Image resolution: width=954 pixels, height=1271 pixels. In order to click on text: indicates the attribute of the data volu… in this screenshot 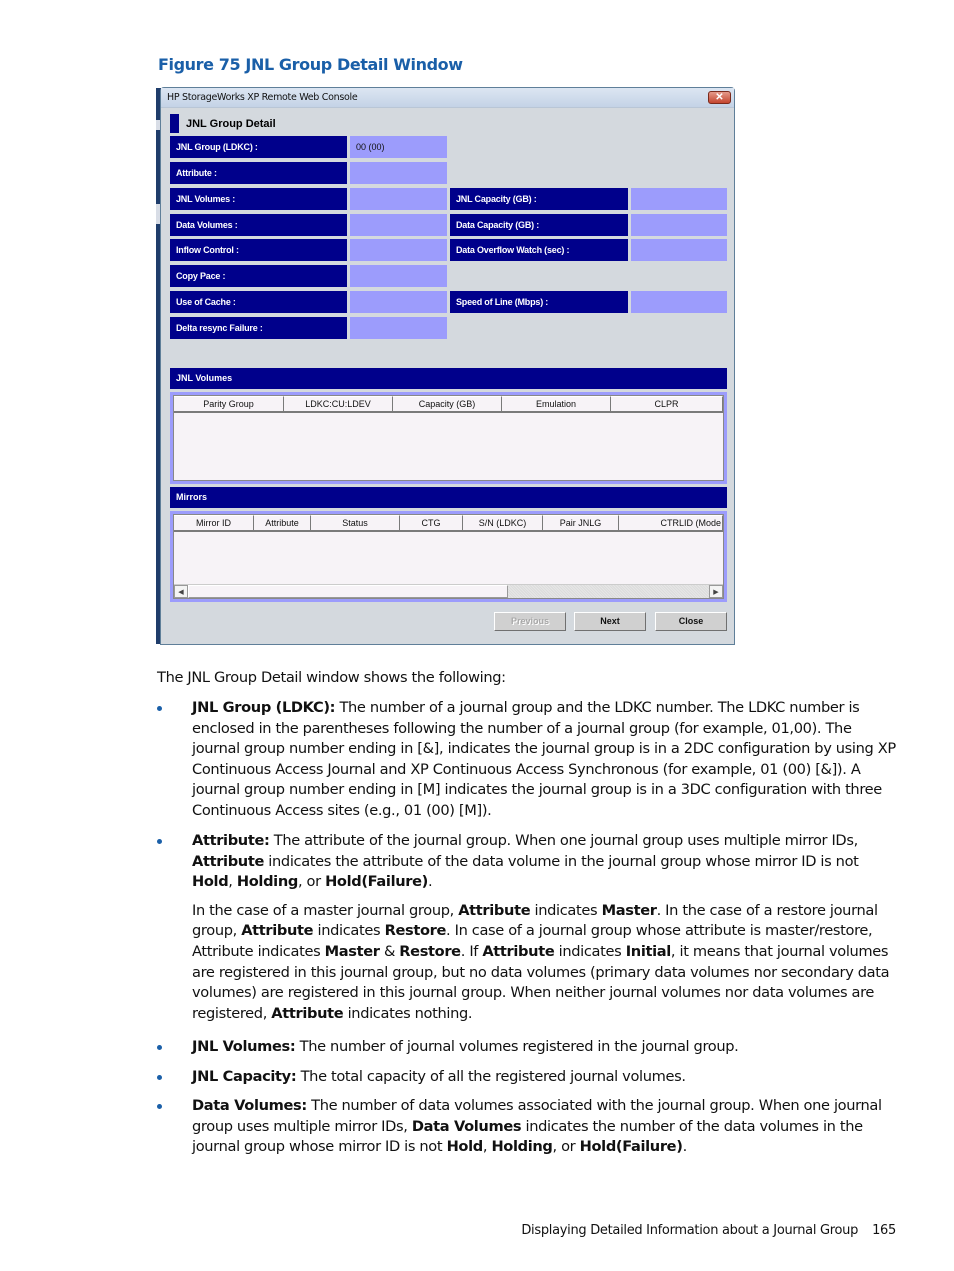, I will do `click(561, 861)`.